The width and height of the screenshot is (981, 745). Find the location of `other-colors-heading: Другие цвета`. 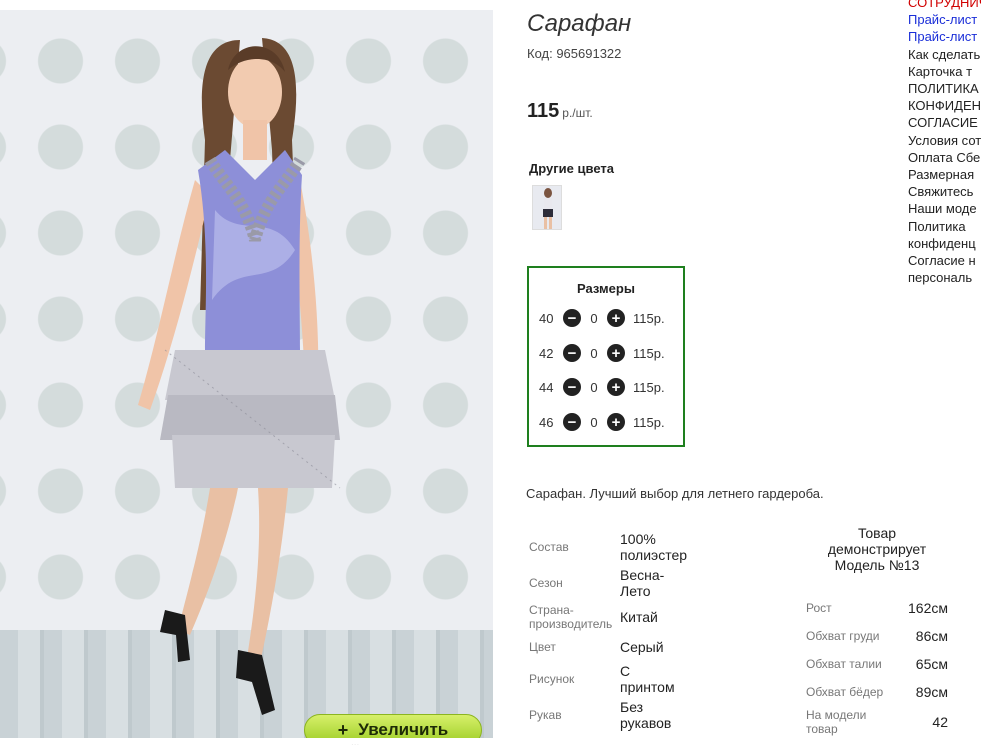

other-colors-heading: Другие цвета is located at coordinates (571, 168).